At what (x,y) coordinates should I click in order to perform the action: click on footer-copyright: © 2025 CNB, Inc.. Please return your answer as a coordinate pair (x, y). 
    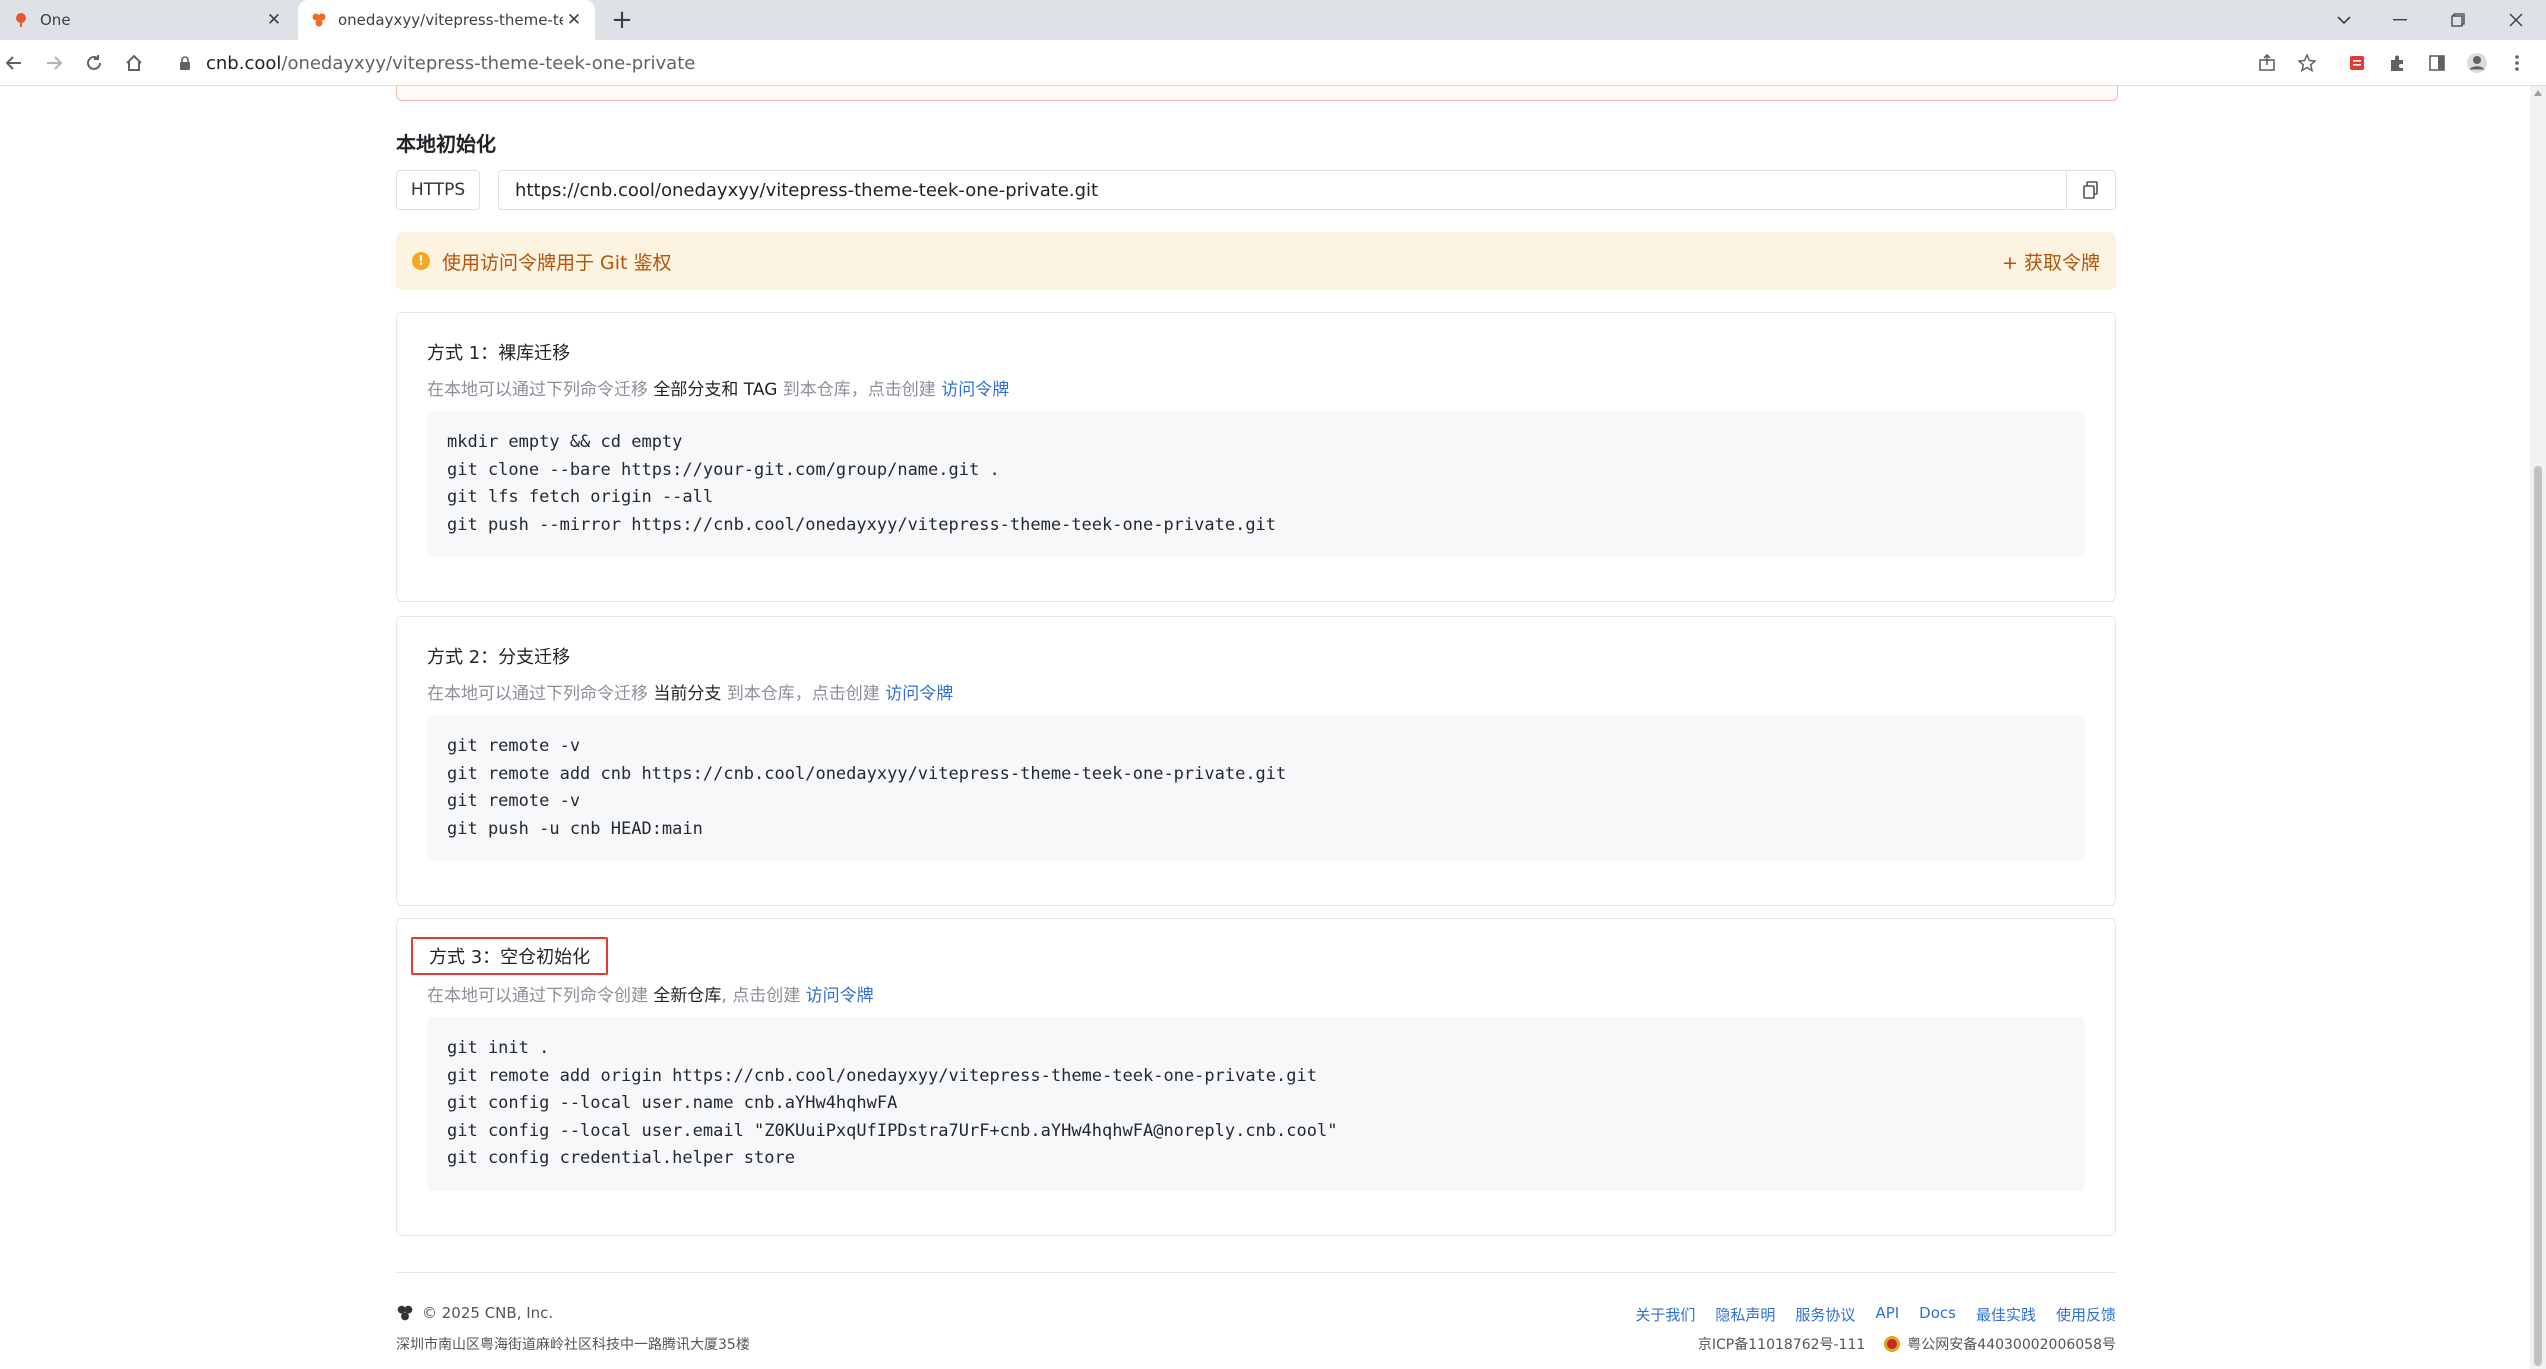
    Looking at the image, I should click on (474, 1313).